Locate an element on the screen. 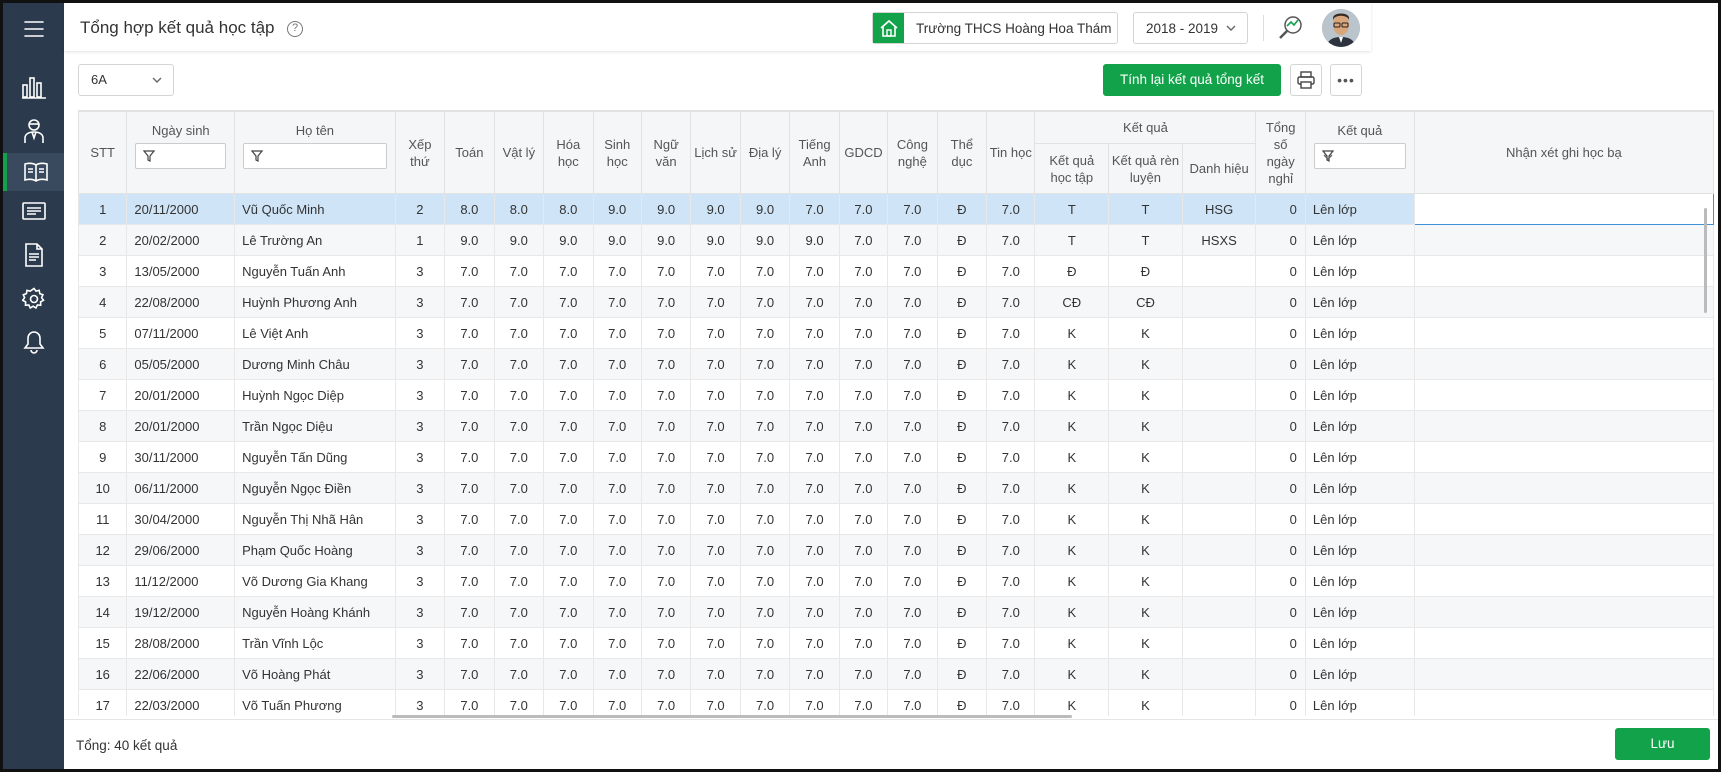 Image resolution: width=1721 pixels, height=772 pixels. bell-icon is located at coordinates (33, 342).